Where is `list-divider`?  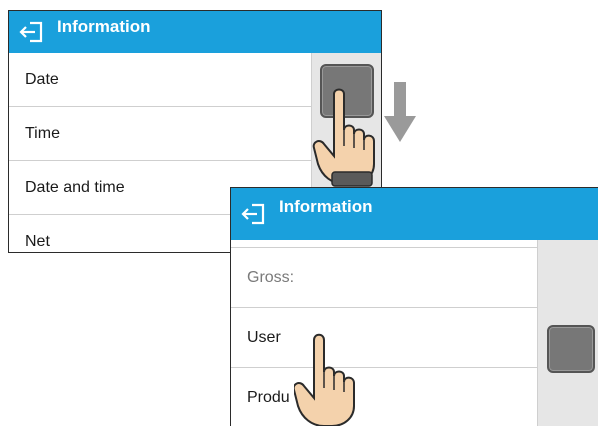
list-divider is located at coordinates (385, 244).